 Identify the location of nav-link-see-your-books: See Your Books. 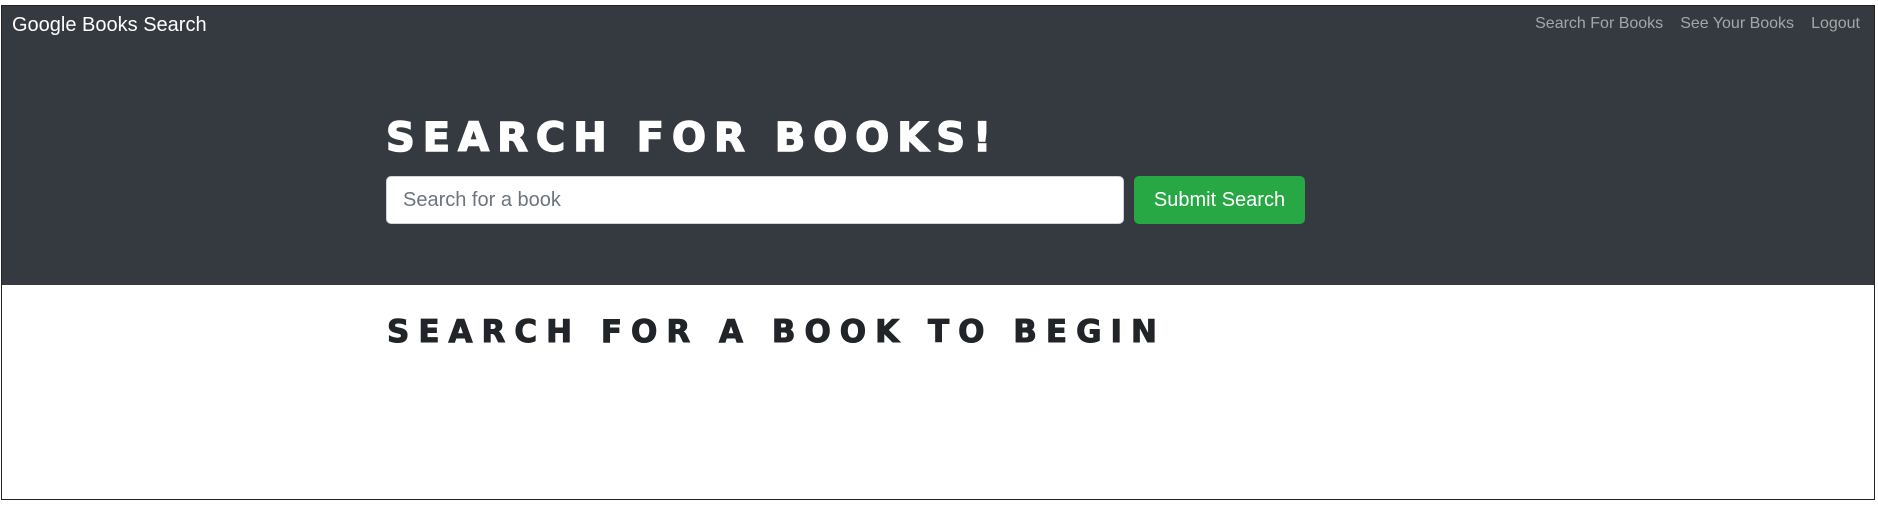
(1737, 24).